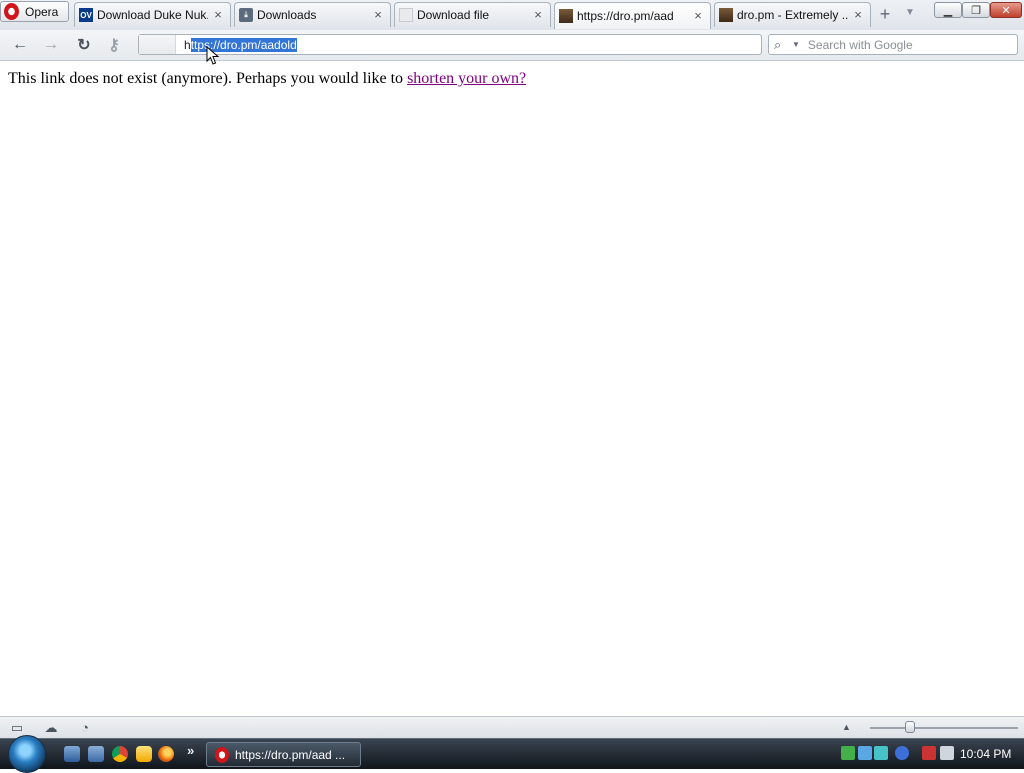 This screenshot has height=773, width=1024. What do you see at coordinates (848, 727) in the screenshot?
I see `zoom-arrow-icon: ▲` at bounding box center [848, 727].